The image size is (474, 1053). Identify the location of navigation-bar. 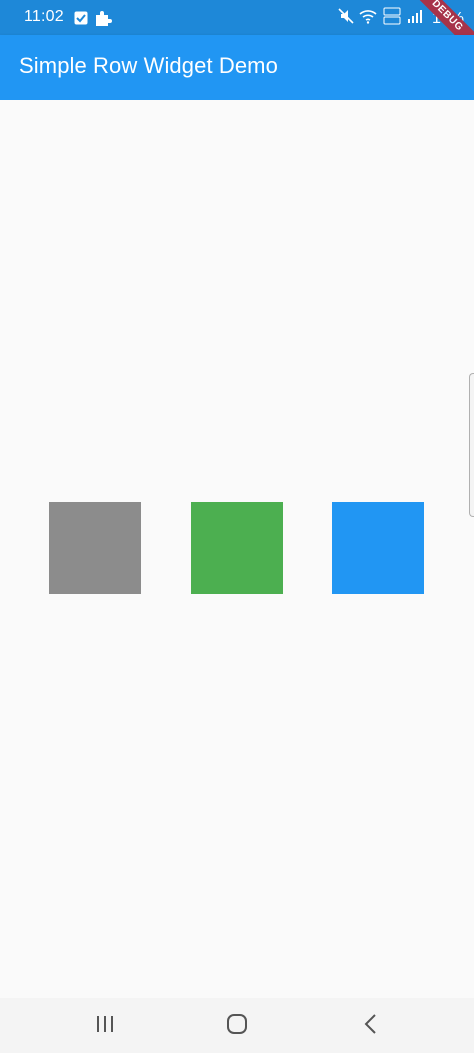
(237, 1025).